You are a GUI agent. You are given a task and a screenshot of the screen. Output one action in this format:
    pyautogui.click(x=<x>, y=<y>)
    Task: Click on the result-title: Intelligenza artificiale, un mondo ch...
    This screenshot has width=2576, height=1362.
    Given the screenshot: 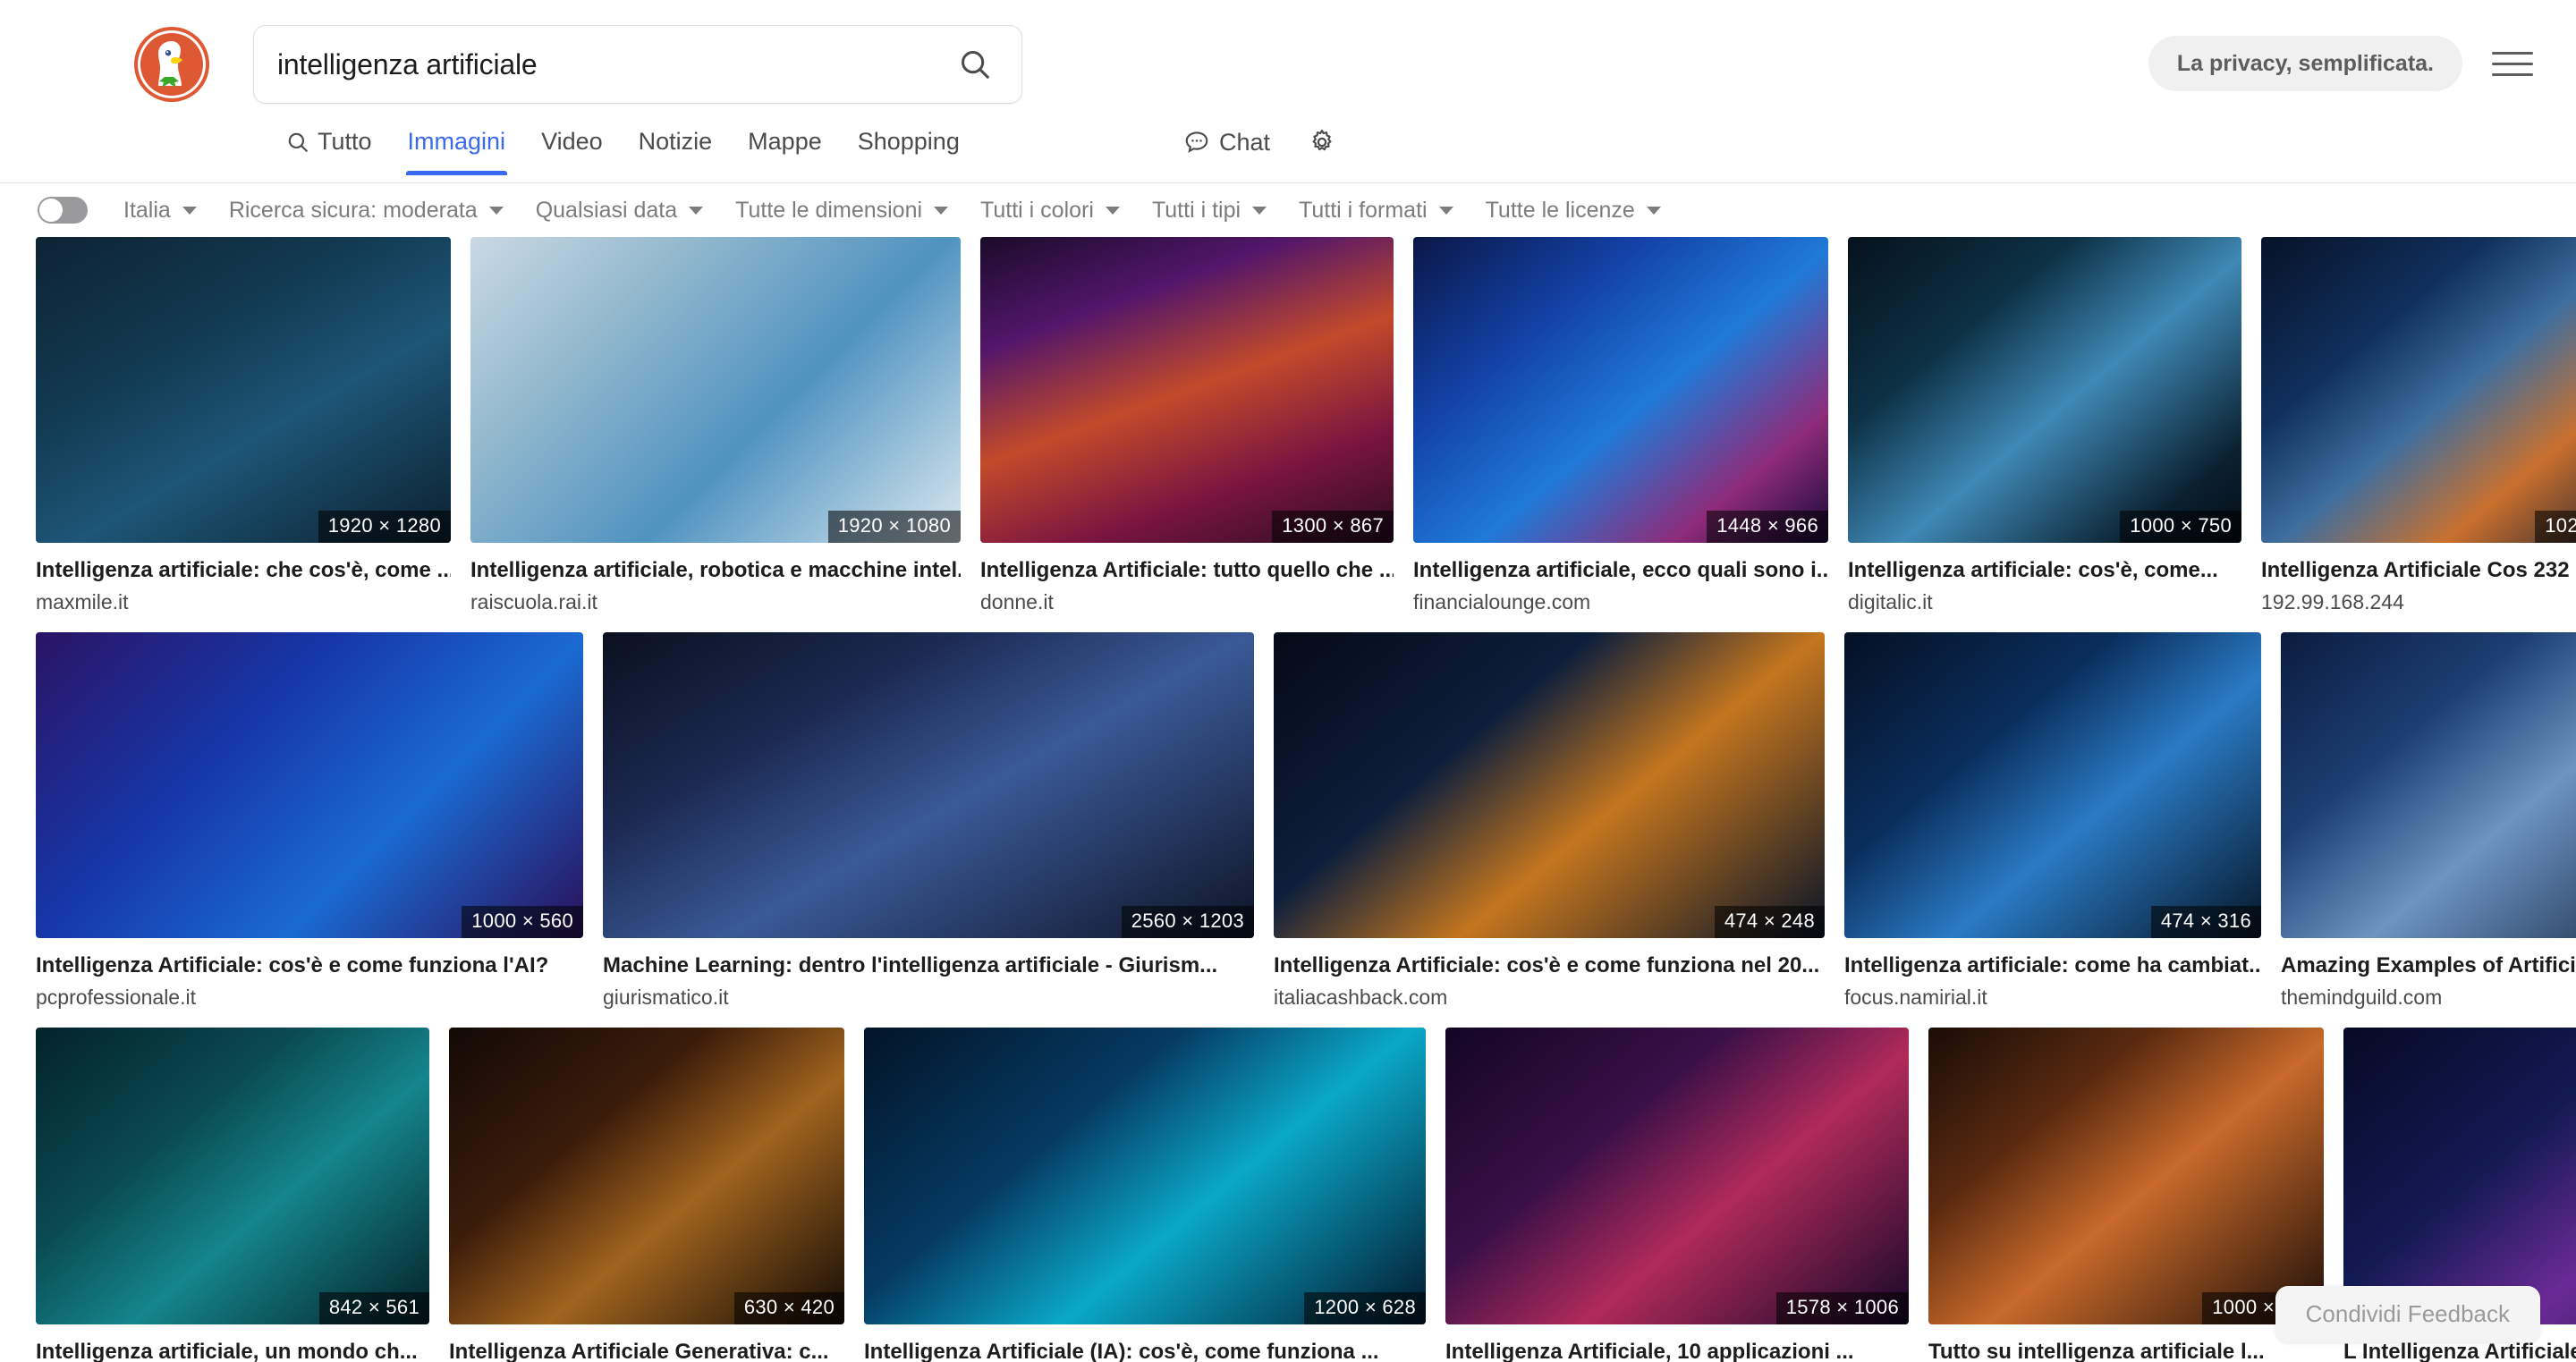 What is the action you would take?
    pyautogui.click(x=232, y=1350)
    